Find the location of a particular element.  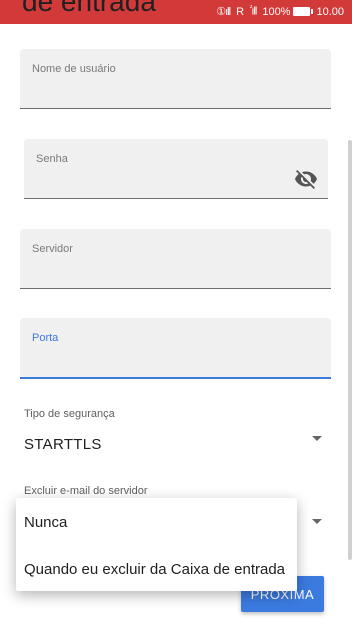

server-field: Servidor is located at coordinates (175, 259).